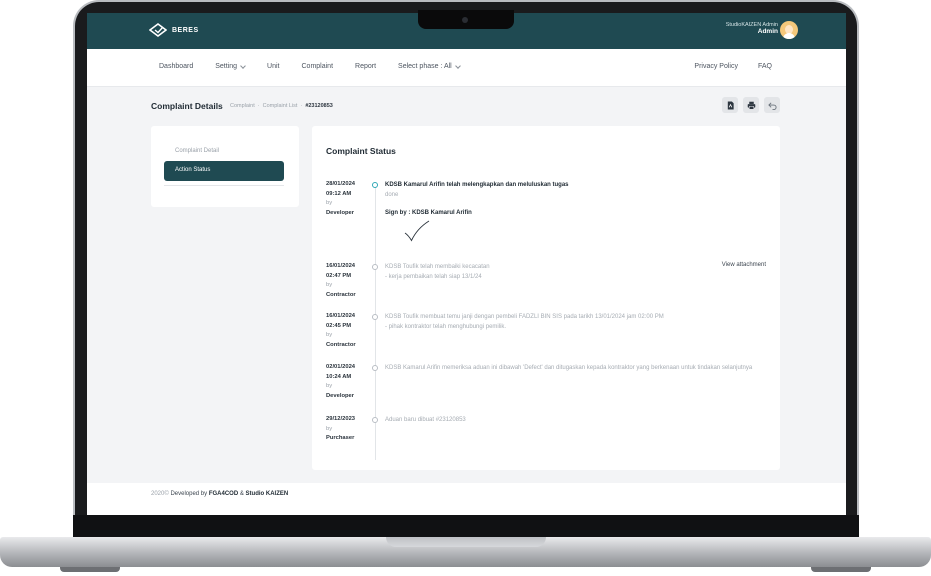 This screenshot has width=931, height=576. What do you see at coordinates (437, 267) in the screenshot?
I see `entry-text: KDSB Toufik telah membaiki kecacatan` at bounding box center [437, 267].